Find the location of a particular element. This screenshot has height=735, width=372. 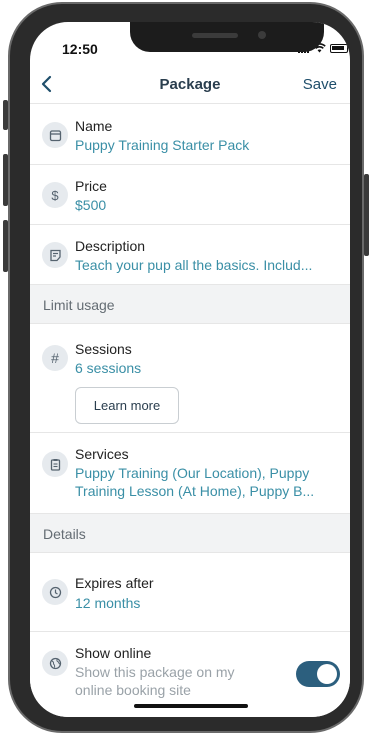

show-online-sub-line2: online booking site is located at coordinates (133, 690).